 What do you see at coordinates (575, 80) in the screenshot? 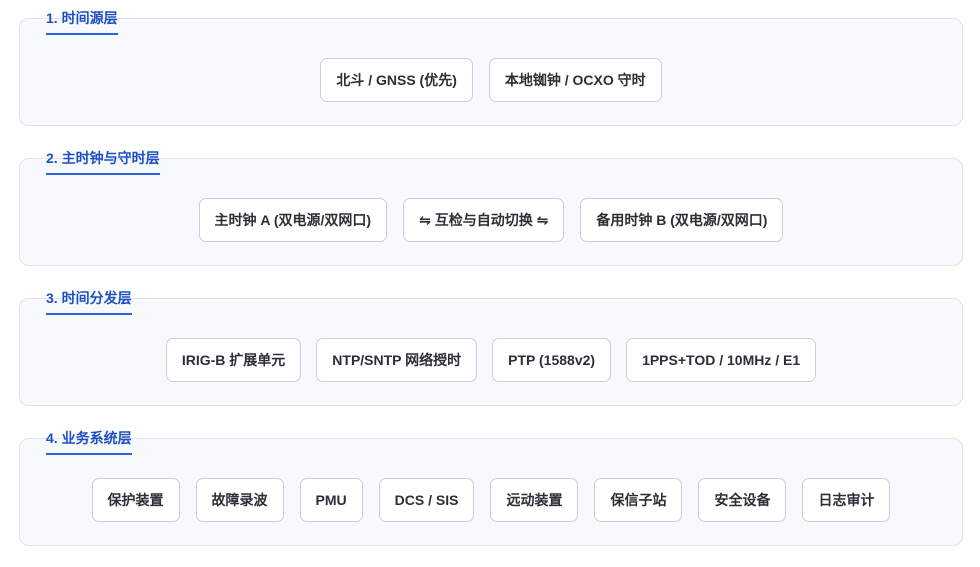
I see `node-rubidium-ocxo: 本地铷钟 / OCXO 守时` at bounding box center [575, 80].